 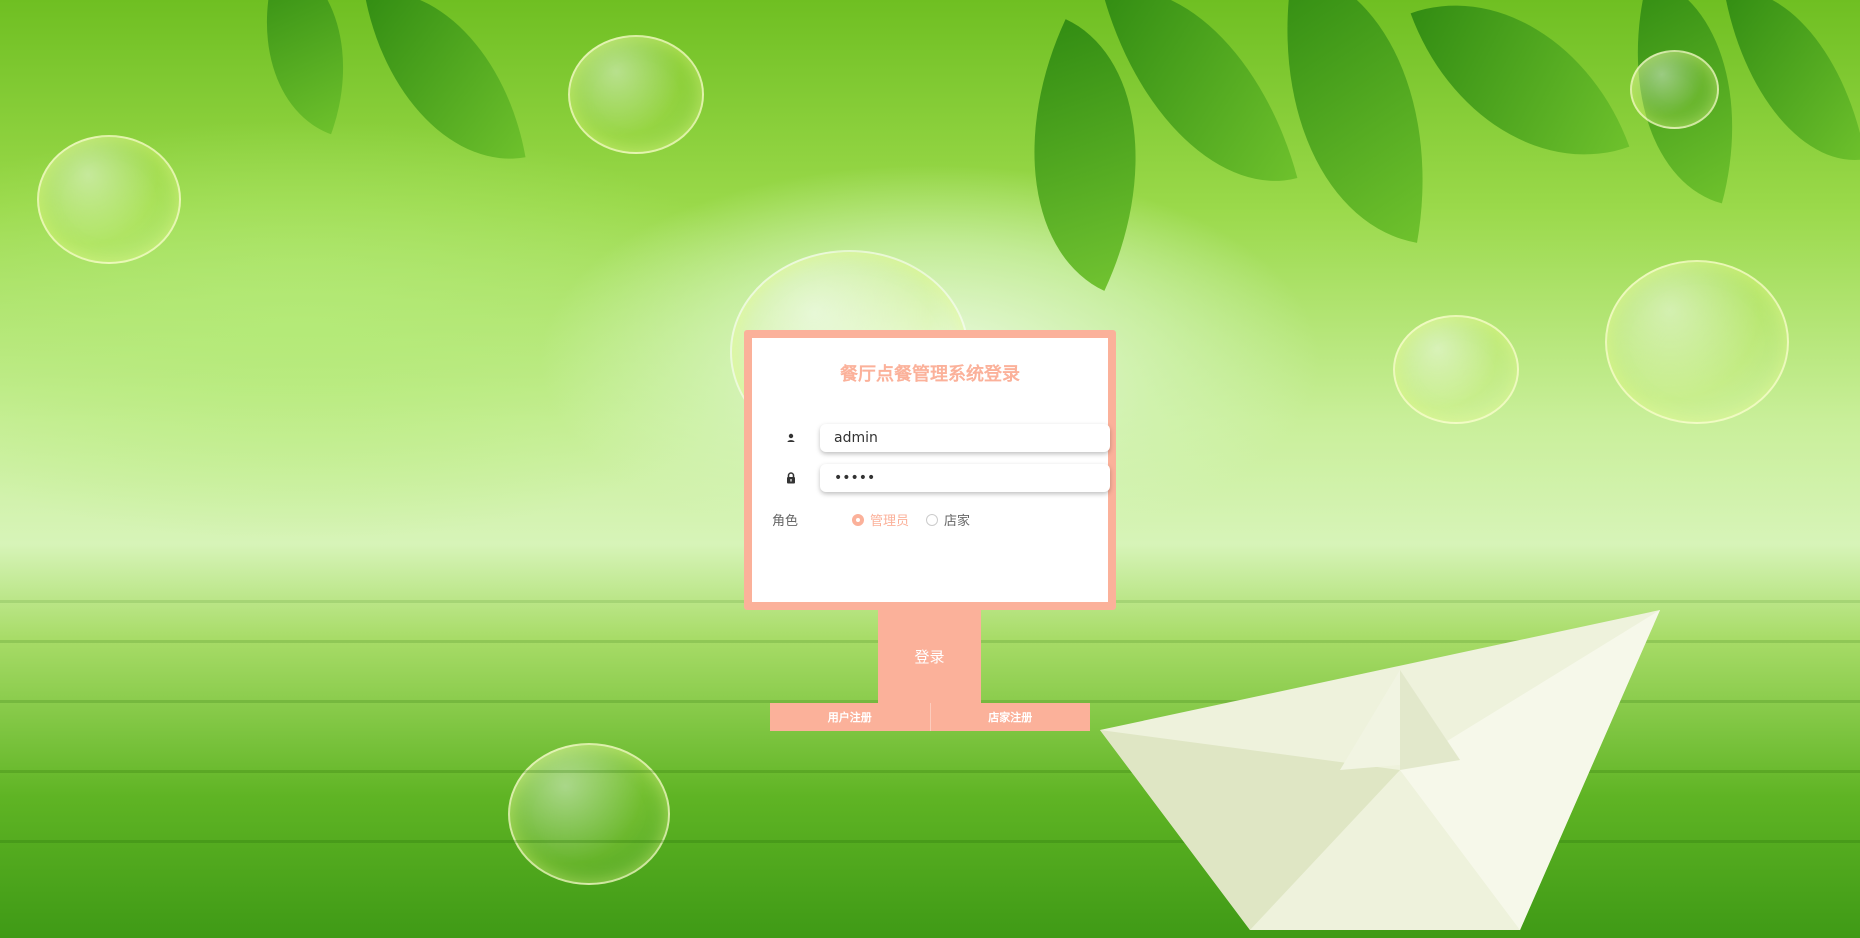 I want to click on username-input, so click(x=965, y=438).